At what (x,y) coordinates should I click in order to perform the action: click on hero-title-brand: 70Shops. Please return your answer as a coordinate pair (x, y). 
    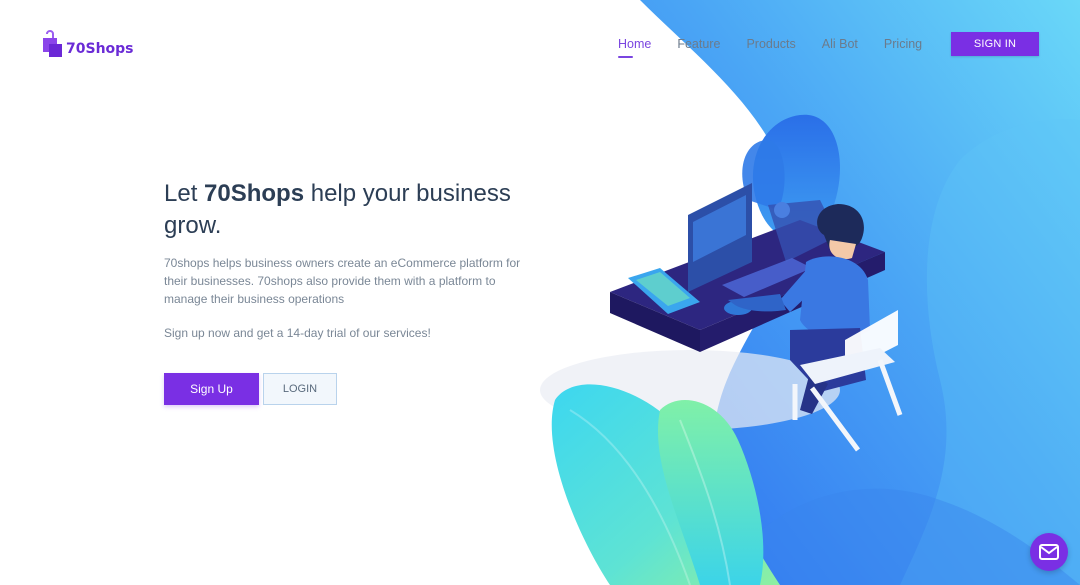
    Looking at the image, I should click on (254, 193).